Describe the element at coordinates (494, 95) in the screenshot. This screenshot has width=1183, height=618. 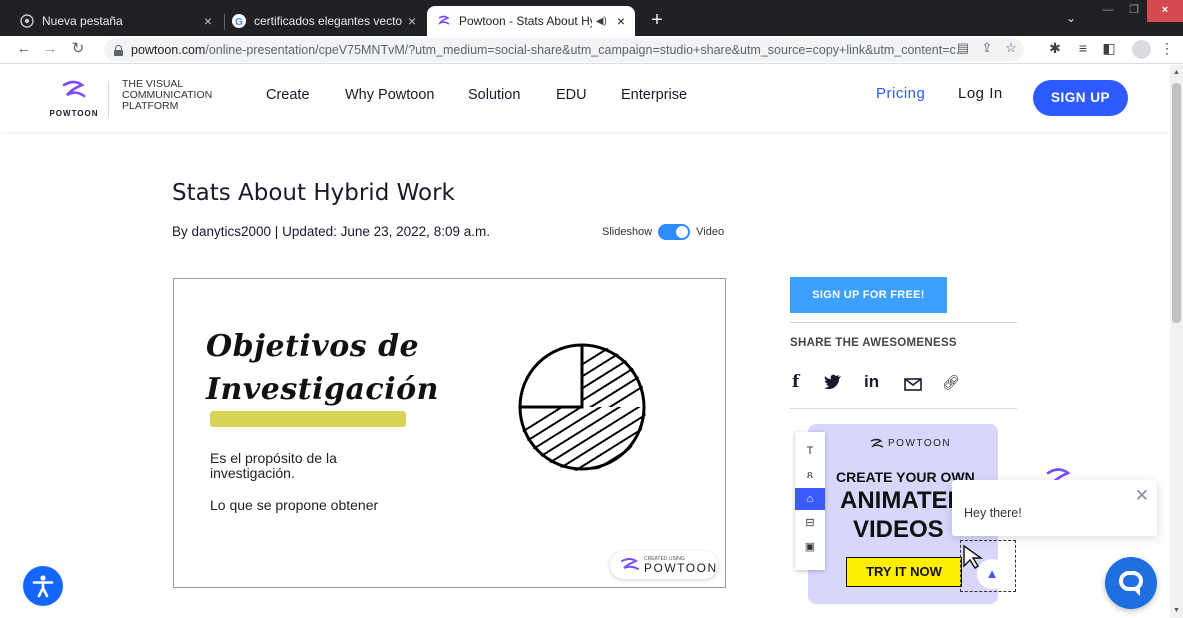
I see `nav-solution: Solution` at that location.